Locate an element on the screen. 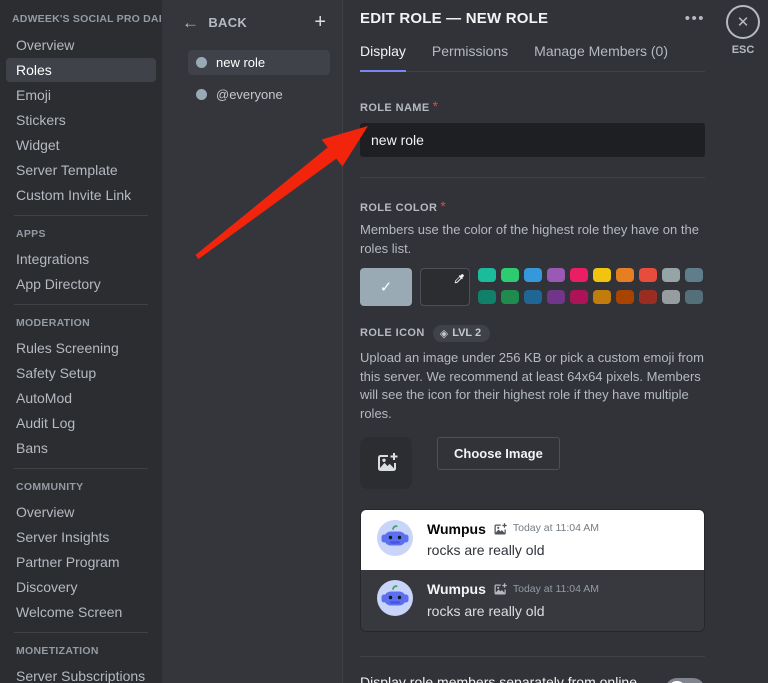  role-name-label: ROLE NAME is located at coordinates (395, 108).